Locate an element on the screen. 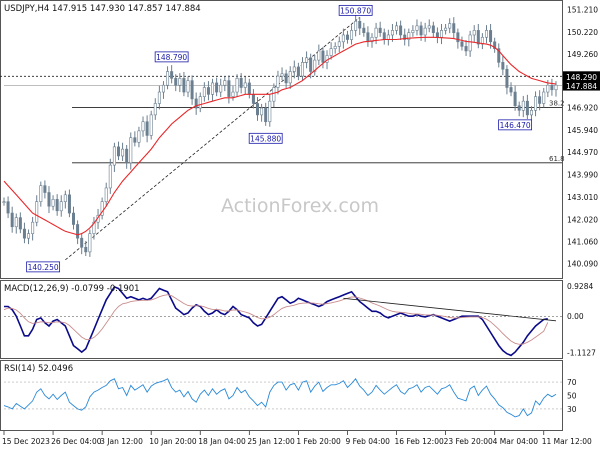  rsi-tick-label: 50 is located at coordinates (572, 396).